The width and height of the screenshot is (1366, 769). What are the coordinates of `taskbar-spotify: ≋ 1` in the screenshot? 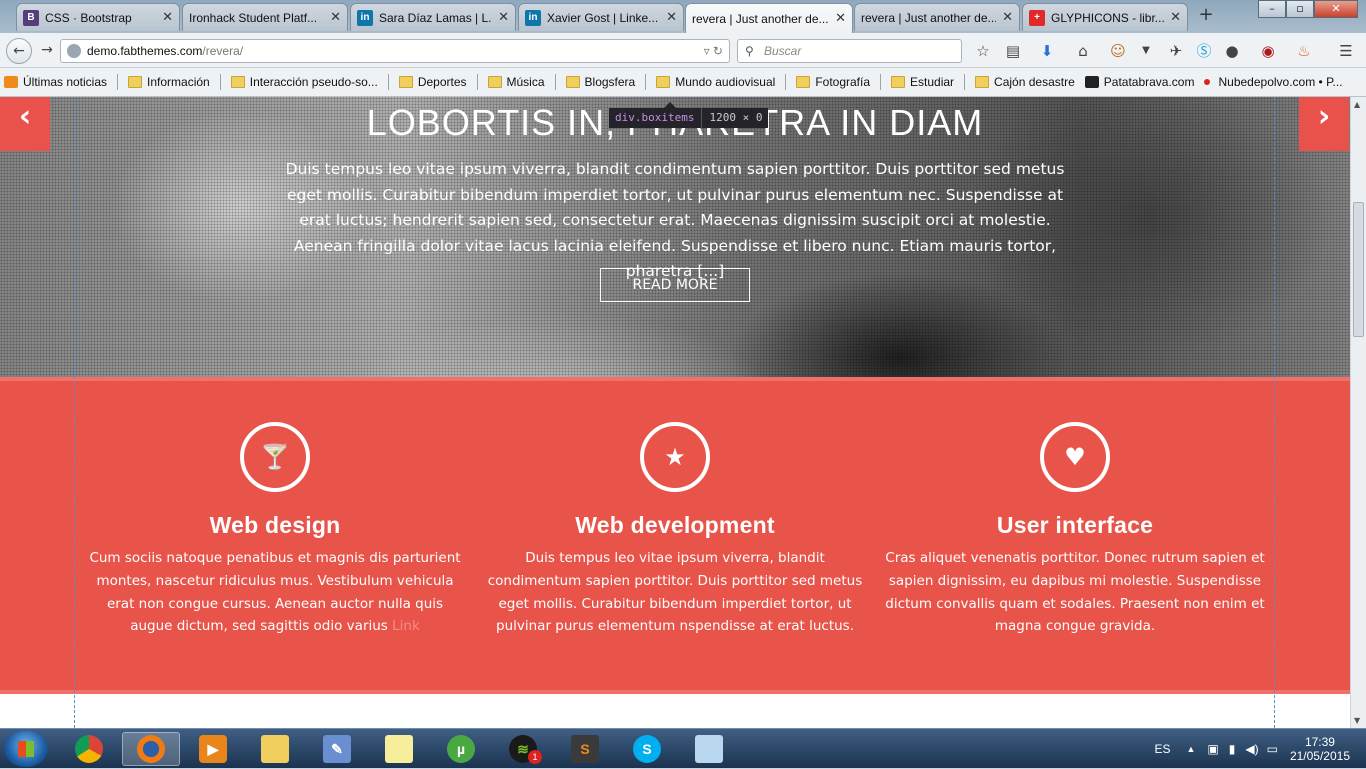 It's located at (523, 749).